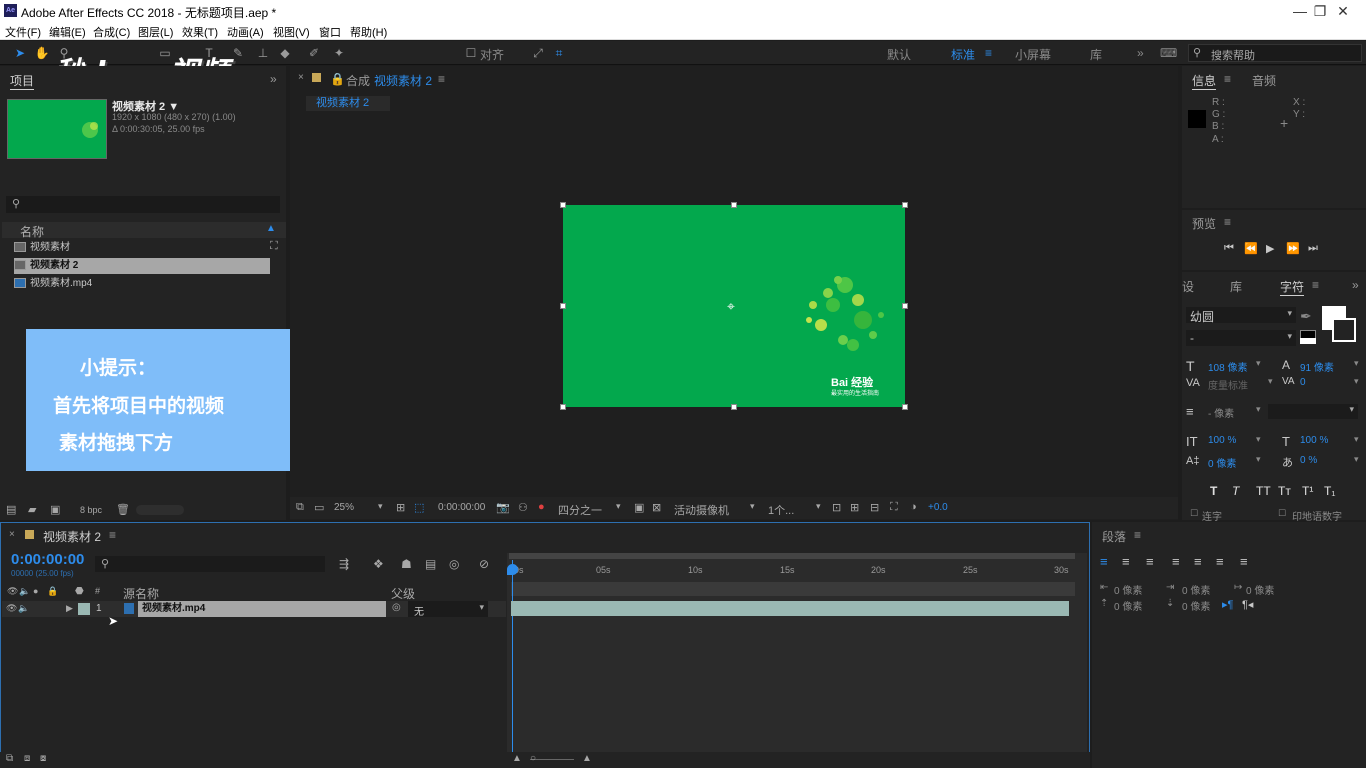  Describe the element at coordinates (1235, 491) in the screenshot. I see `faux-italic-button: T` at that location.